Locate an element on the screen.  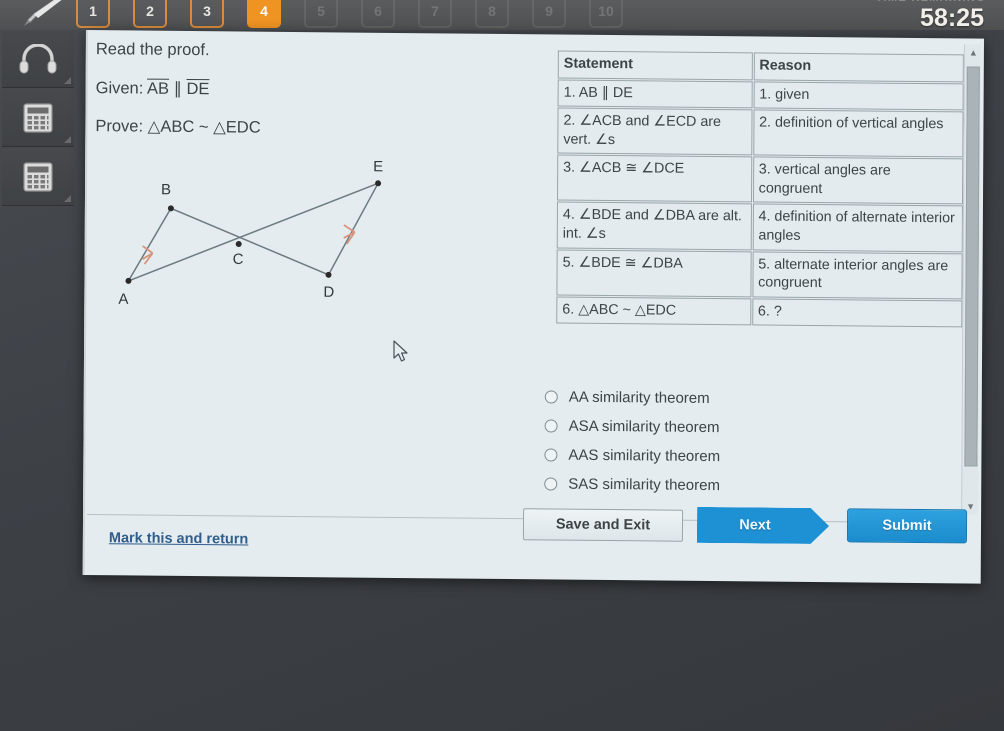
question-tab-1: 1 is located at coordinates (93, 14).